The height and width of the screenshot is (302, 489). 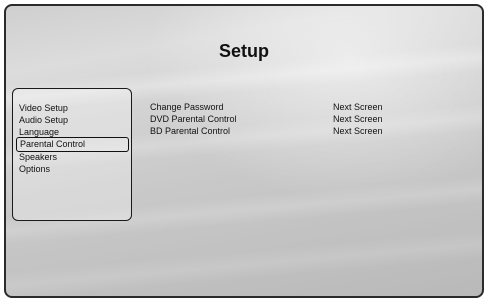 I want to click on setting-label: DVD Parental Control, so click(x=193, y=119).